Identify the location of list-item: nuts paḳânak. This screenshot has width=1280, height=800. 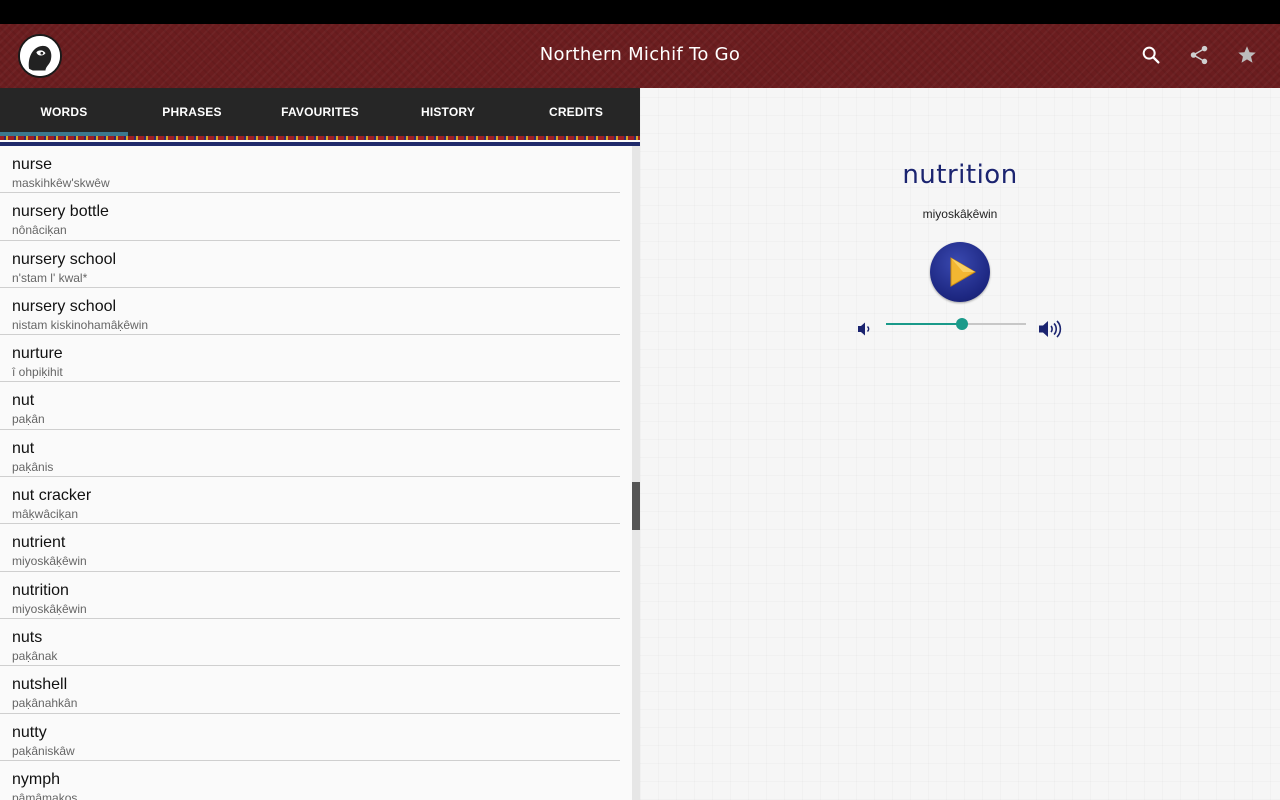
(310, 643).